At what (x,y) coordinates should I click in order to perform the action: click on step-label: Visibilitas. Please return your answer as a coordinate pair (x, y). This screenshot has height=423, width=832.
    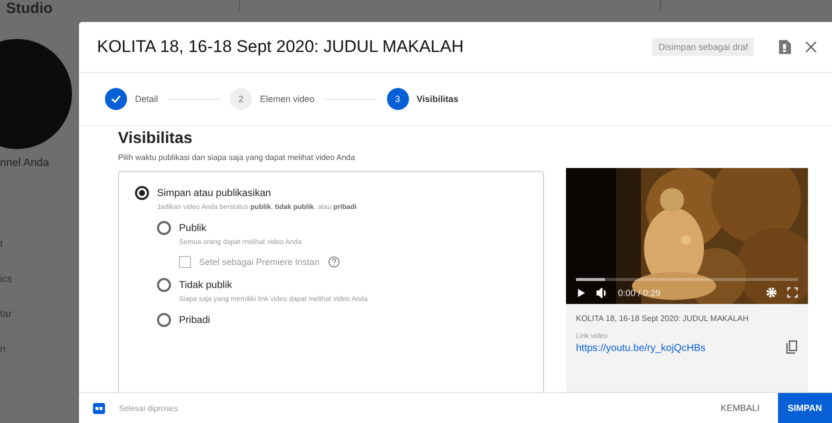
    Looking at the image, I should click on (437, 99).